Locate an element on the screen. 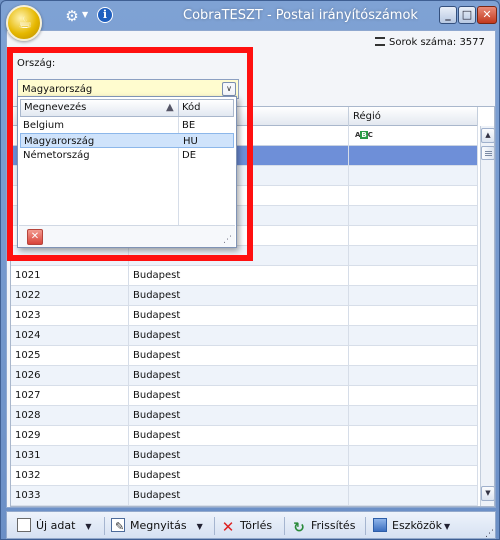 This screenshot has height=540, width=500. table-row: 1032 Budapest is located at coordinates (244, 476).